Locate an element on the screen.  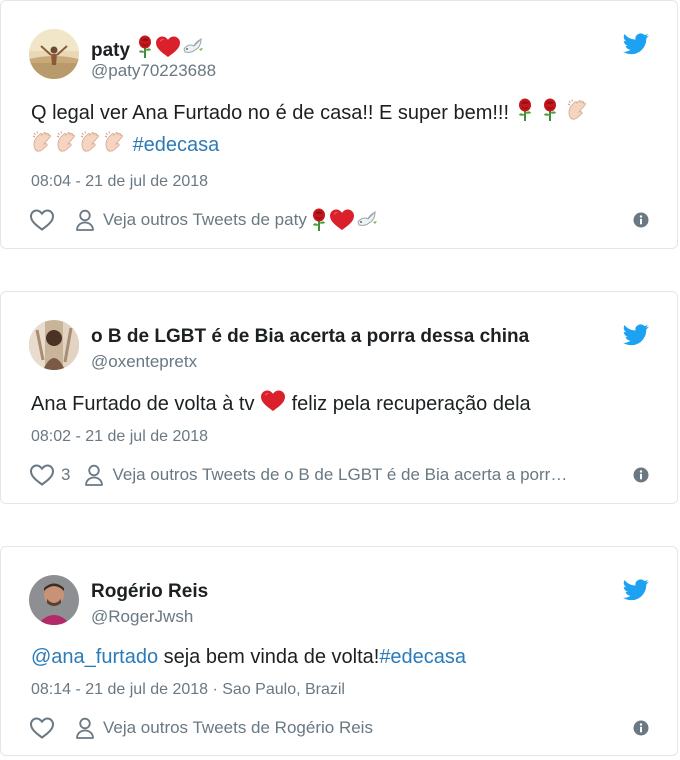
tweet-timestamp: 08:04 - 21 de jul de 2018 is located at coordinates (119, 182).